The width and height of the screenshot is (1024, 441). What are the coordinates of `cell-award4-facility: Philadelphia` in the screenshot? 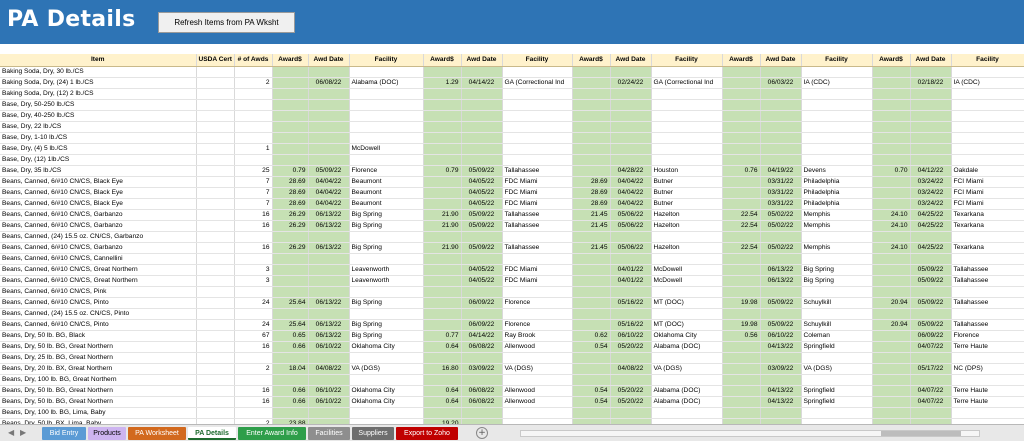 It's located at (837, 193).